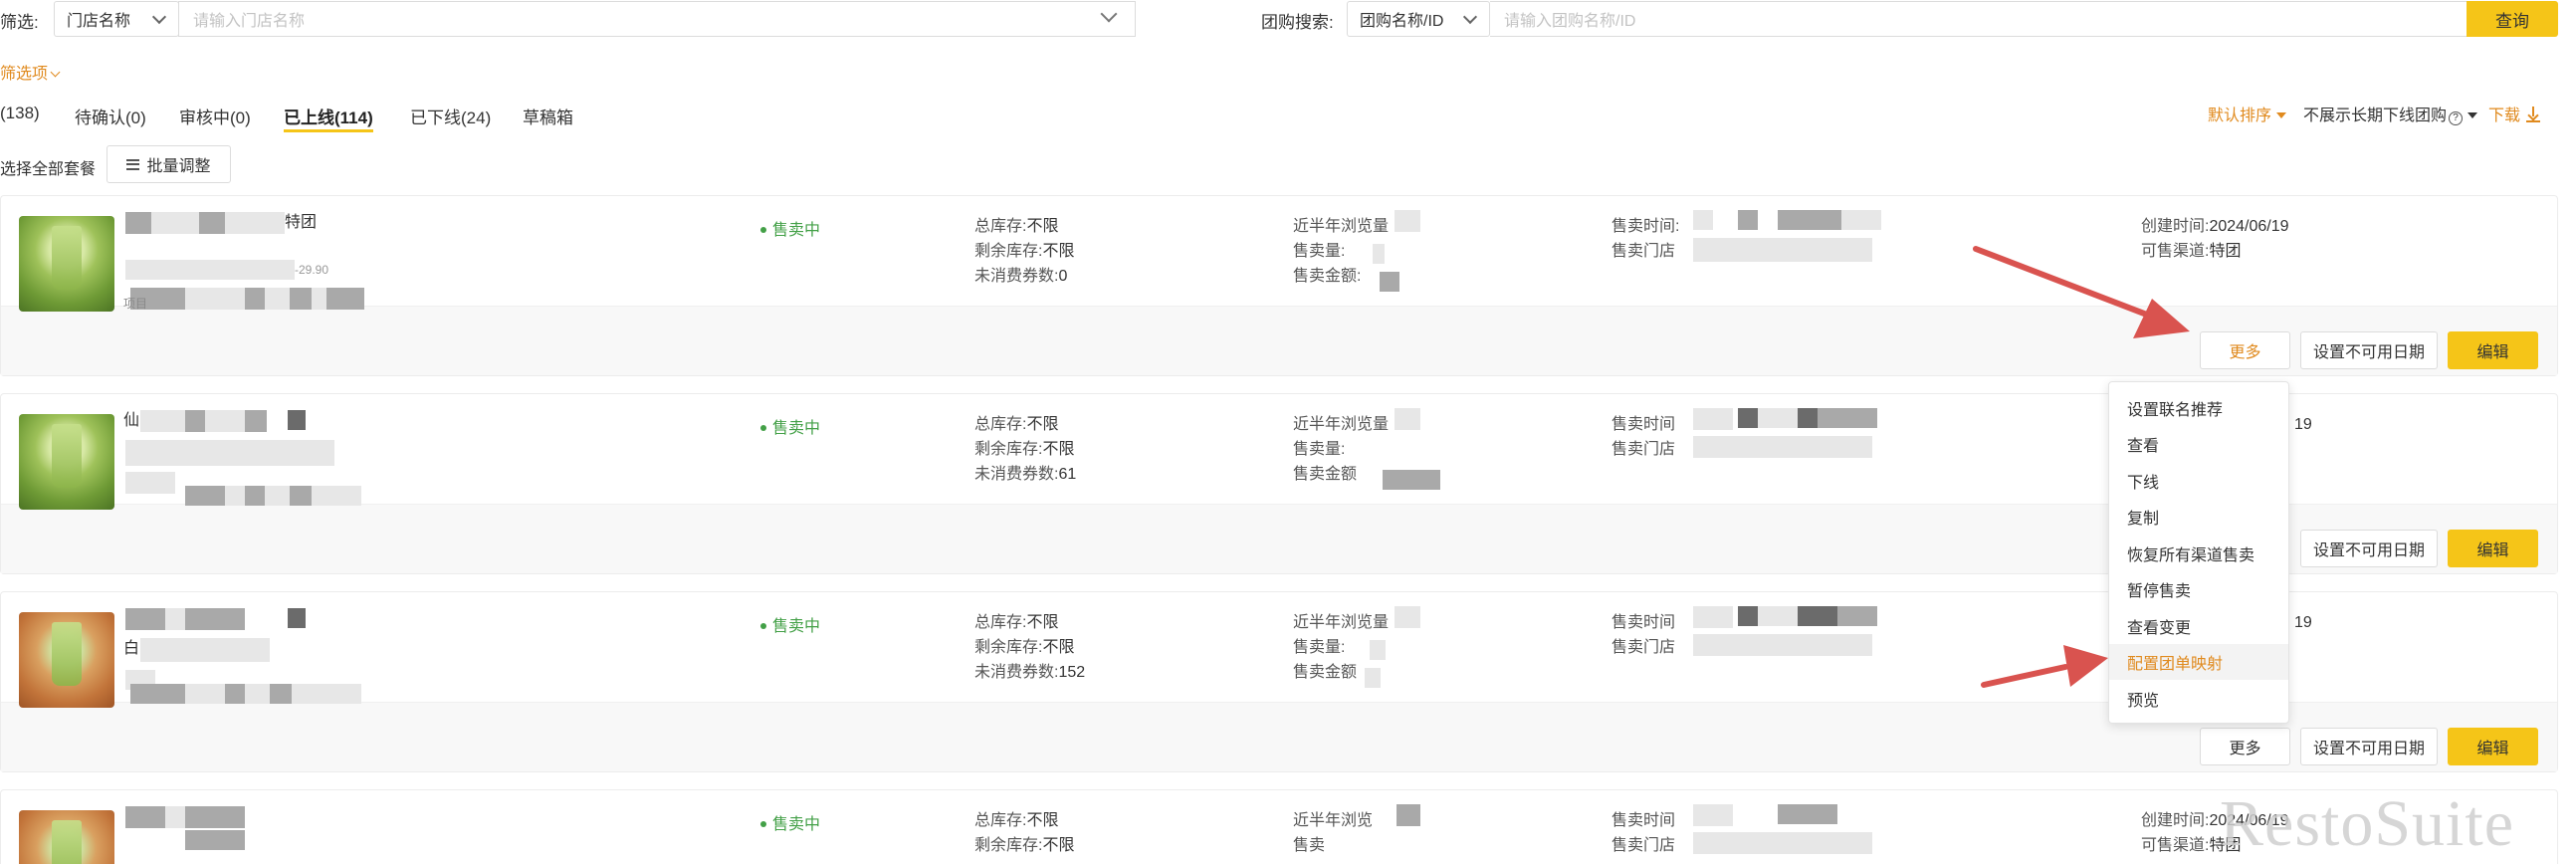 Image resolution: width=2576 pixels, height=864 pixels. Describe the element at coordinates (1979, 19) in the screenshot. I see `group-search-input: 请输入团购名称/ID` at that location.